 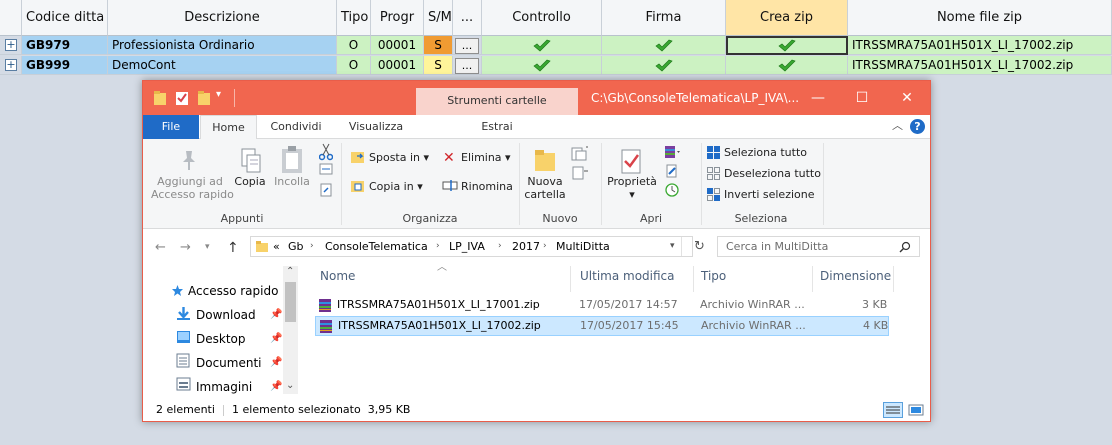 I want to click on add-quick-access-button: Aggiungi ad Accesso rapido, so click(x=192, y=188).